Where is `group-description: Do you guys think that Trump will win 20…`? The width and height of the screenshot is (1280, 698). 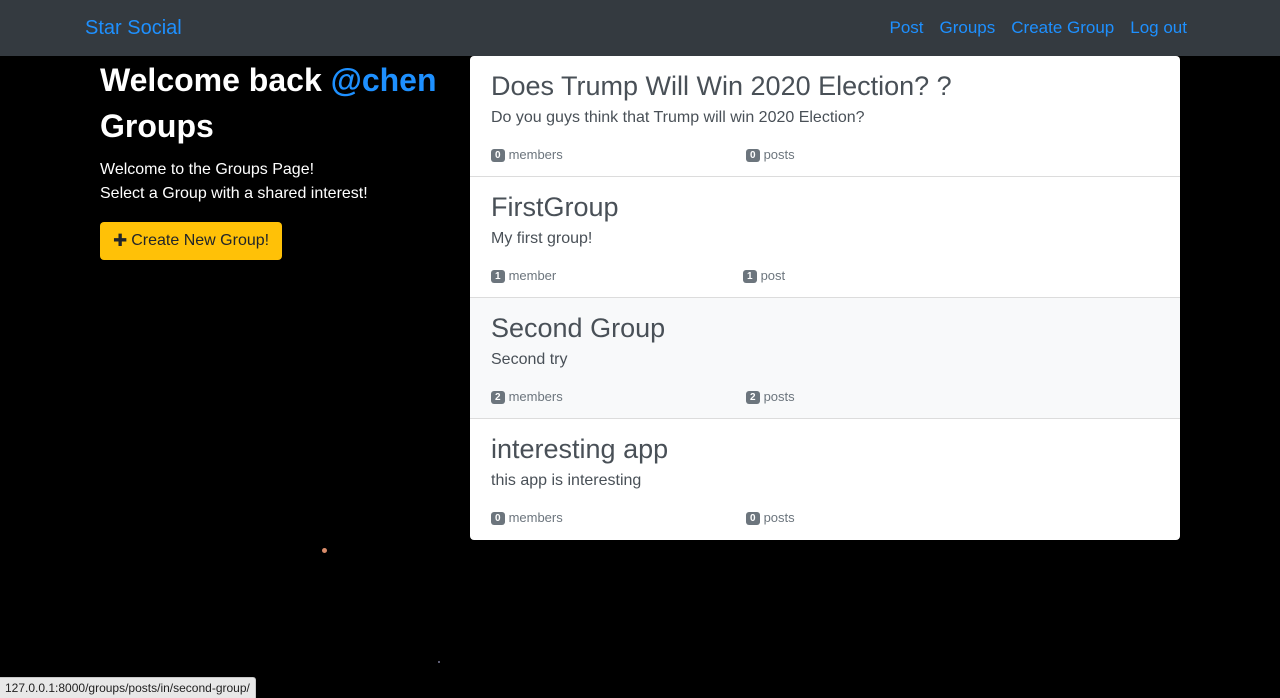 group-description: Do you guys think that Trump will win 20… is located at coordinates (678, 117).